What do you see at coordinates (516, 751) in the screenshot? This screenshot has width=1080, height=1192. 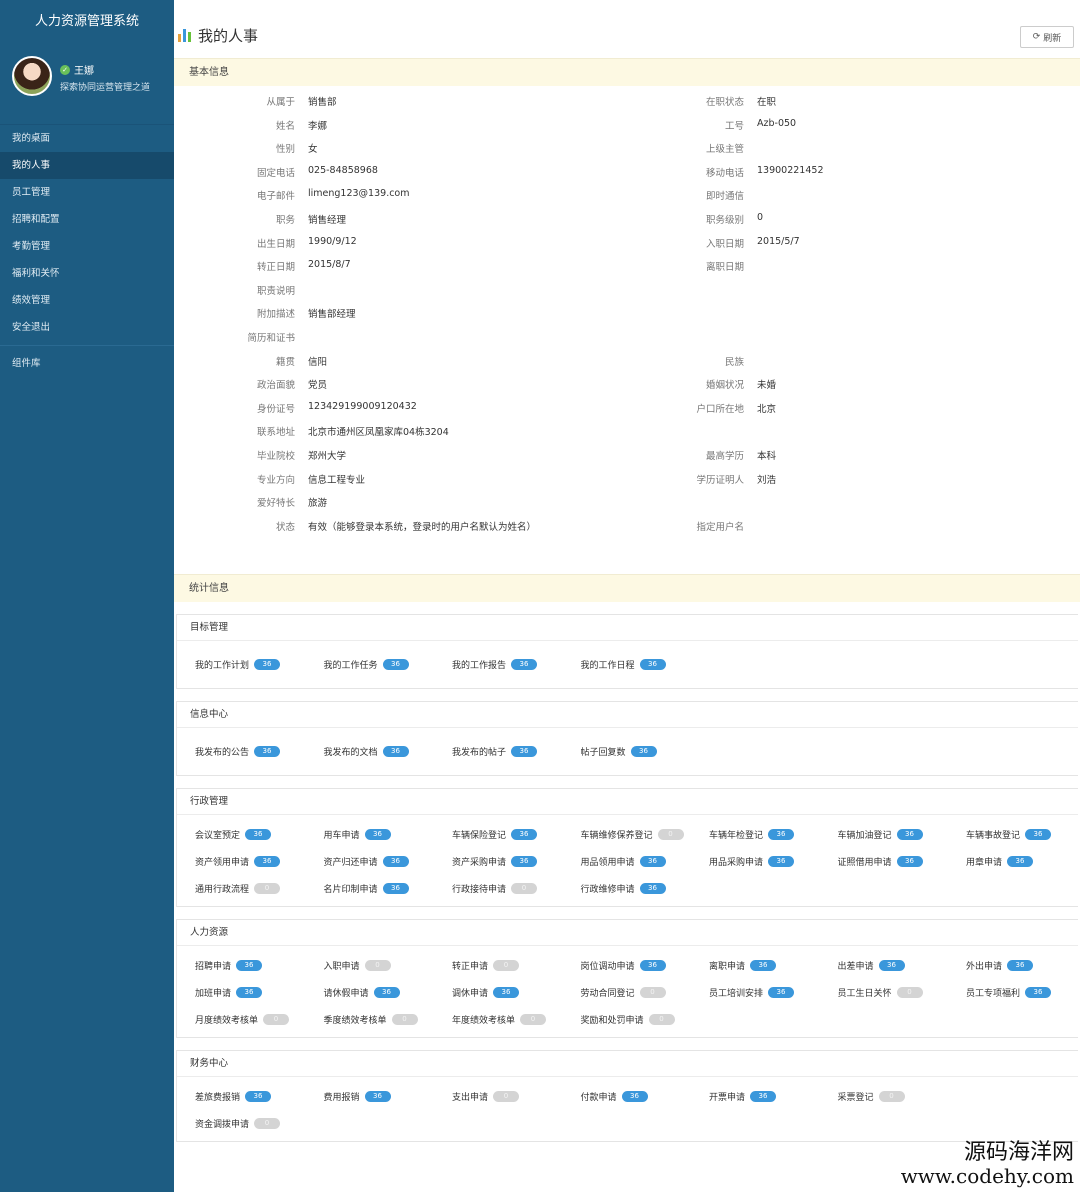 I see `stat-item: 我发布的帖子 36` at bounding box center [516, 751].